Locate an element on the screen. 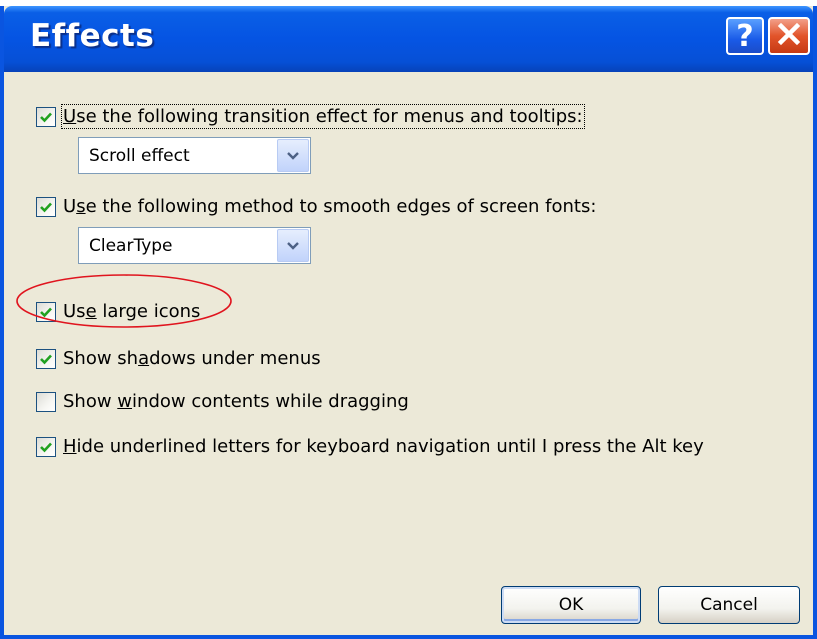 This screenshot has width=817, height=639. ok-button: OK is located at coordinates (571, 605).